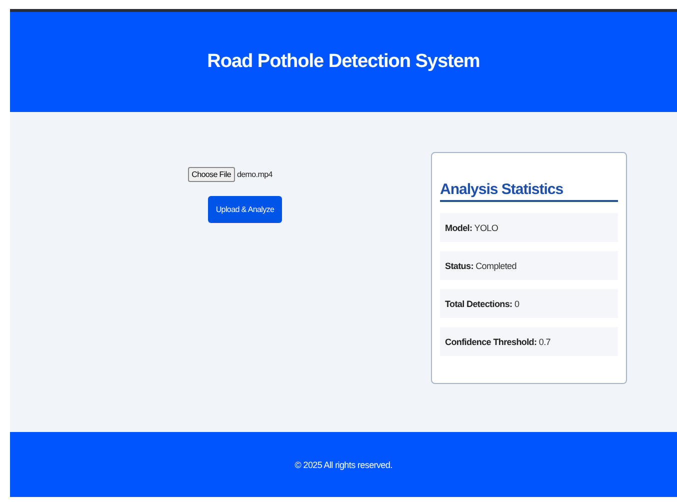 This screenshot has height=502, width=677. Describe the element at coordinates (254, 174) in the screenshot. I see `file-name: demo.mp4` at that location.